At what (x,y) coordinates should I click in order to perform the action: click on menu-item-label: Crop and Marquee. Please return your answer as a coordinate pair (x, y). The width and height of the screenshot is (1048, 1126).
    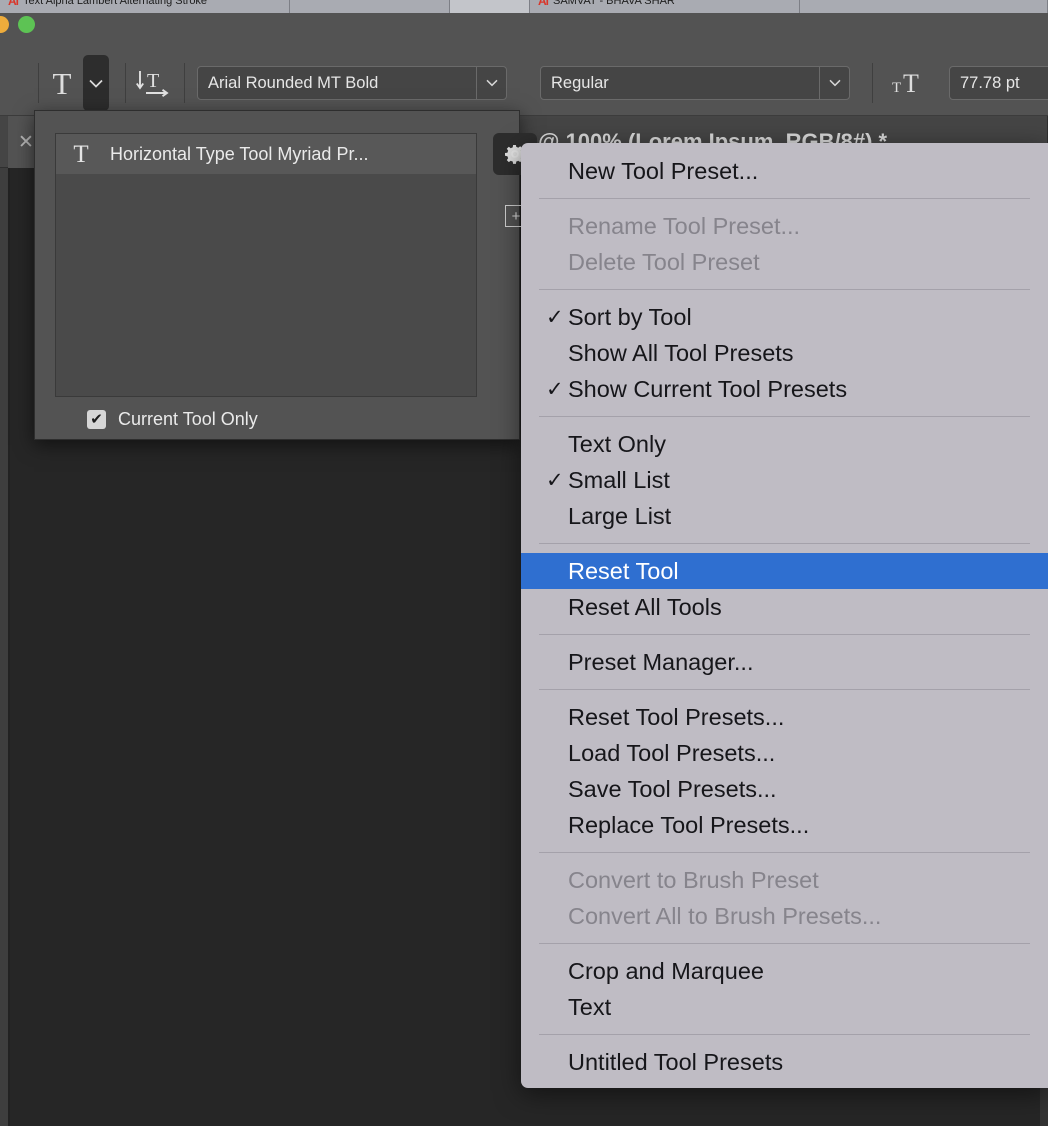
    Looking at the image, I should click on (666, 970).